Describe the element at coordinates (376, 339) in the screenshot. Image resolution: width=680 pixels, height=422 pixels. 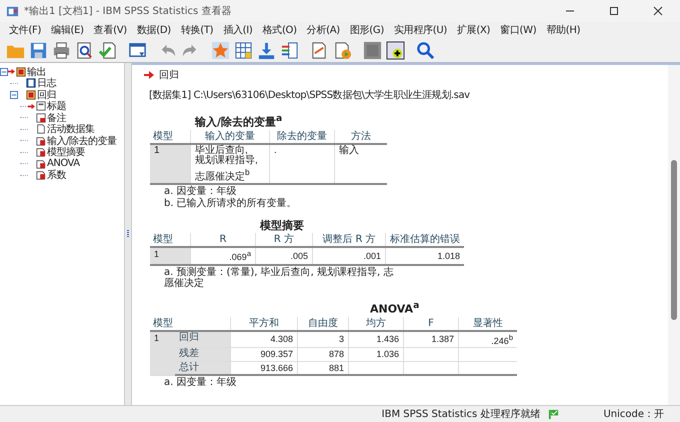
I see `table-cell: 1.436` at that location.